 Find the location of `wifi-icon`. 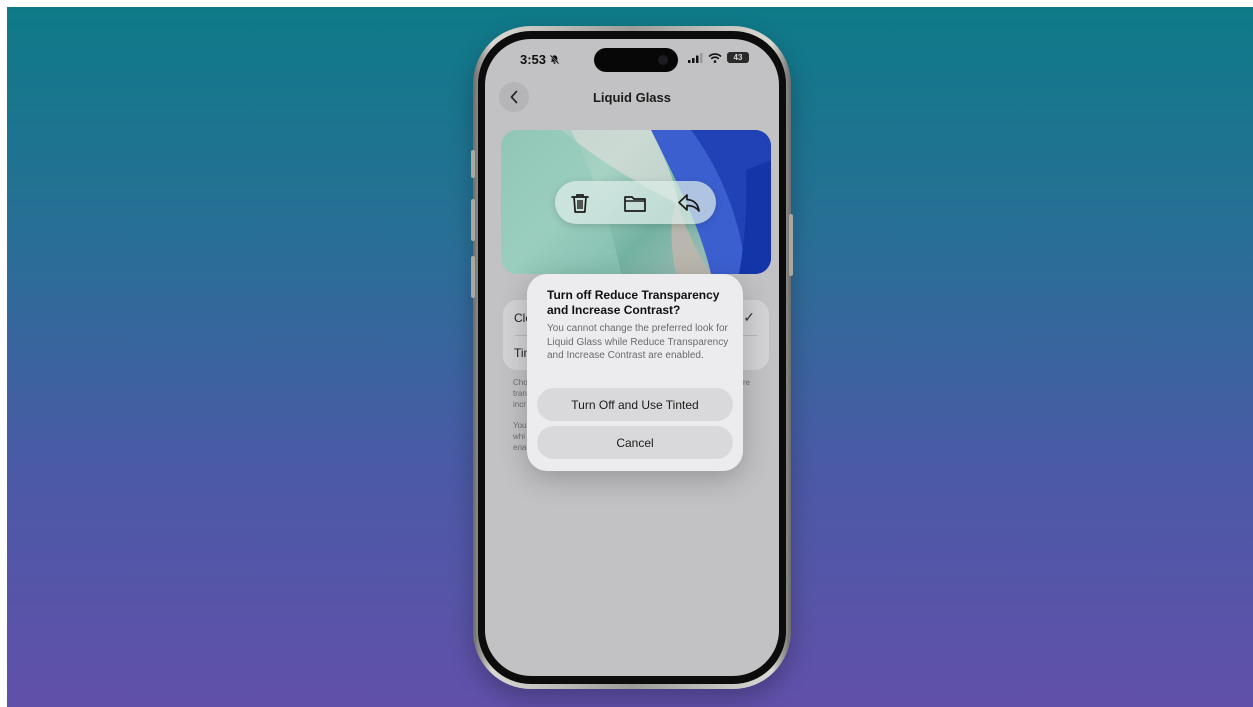

wifi-icon is located at coordinates (715, 57).